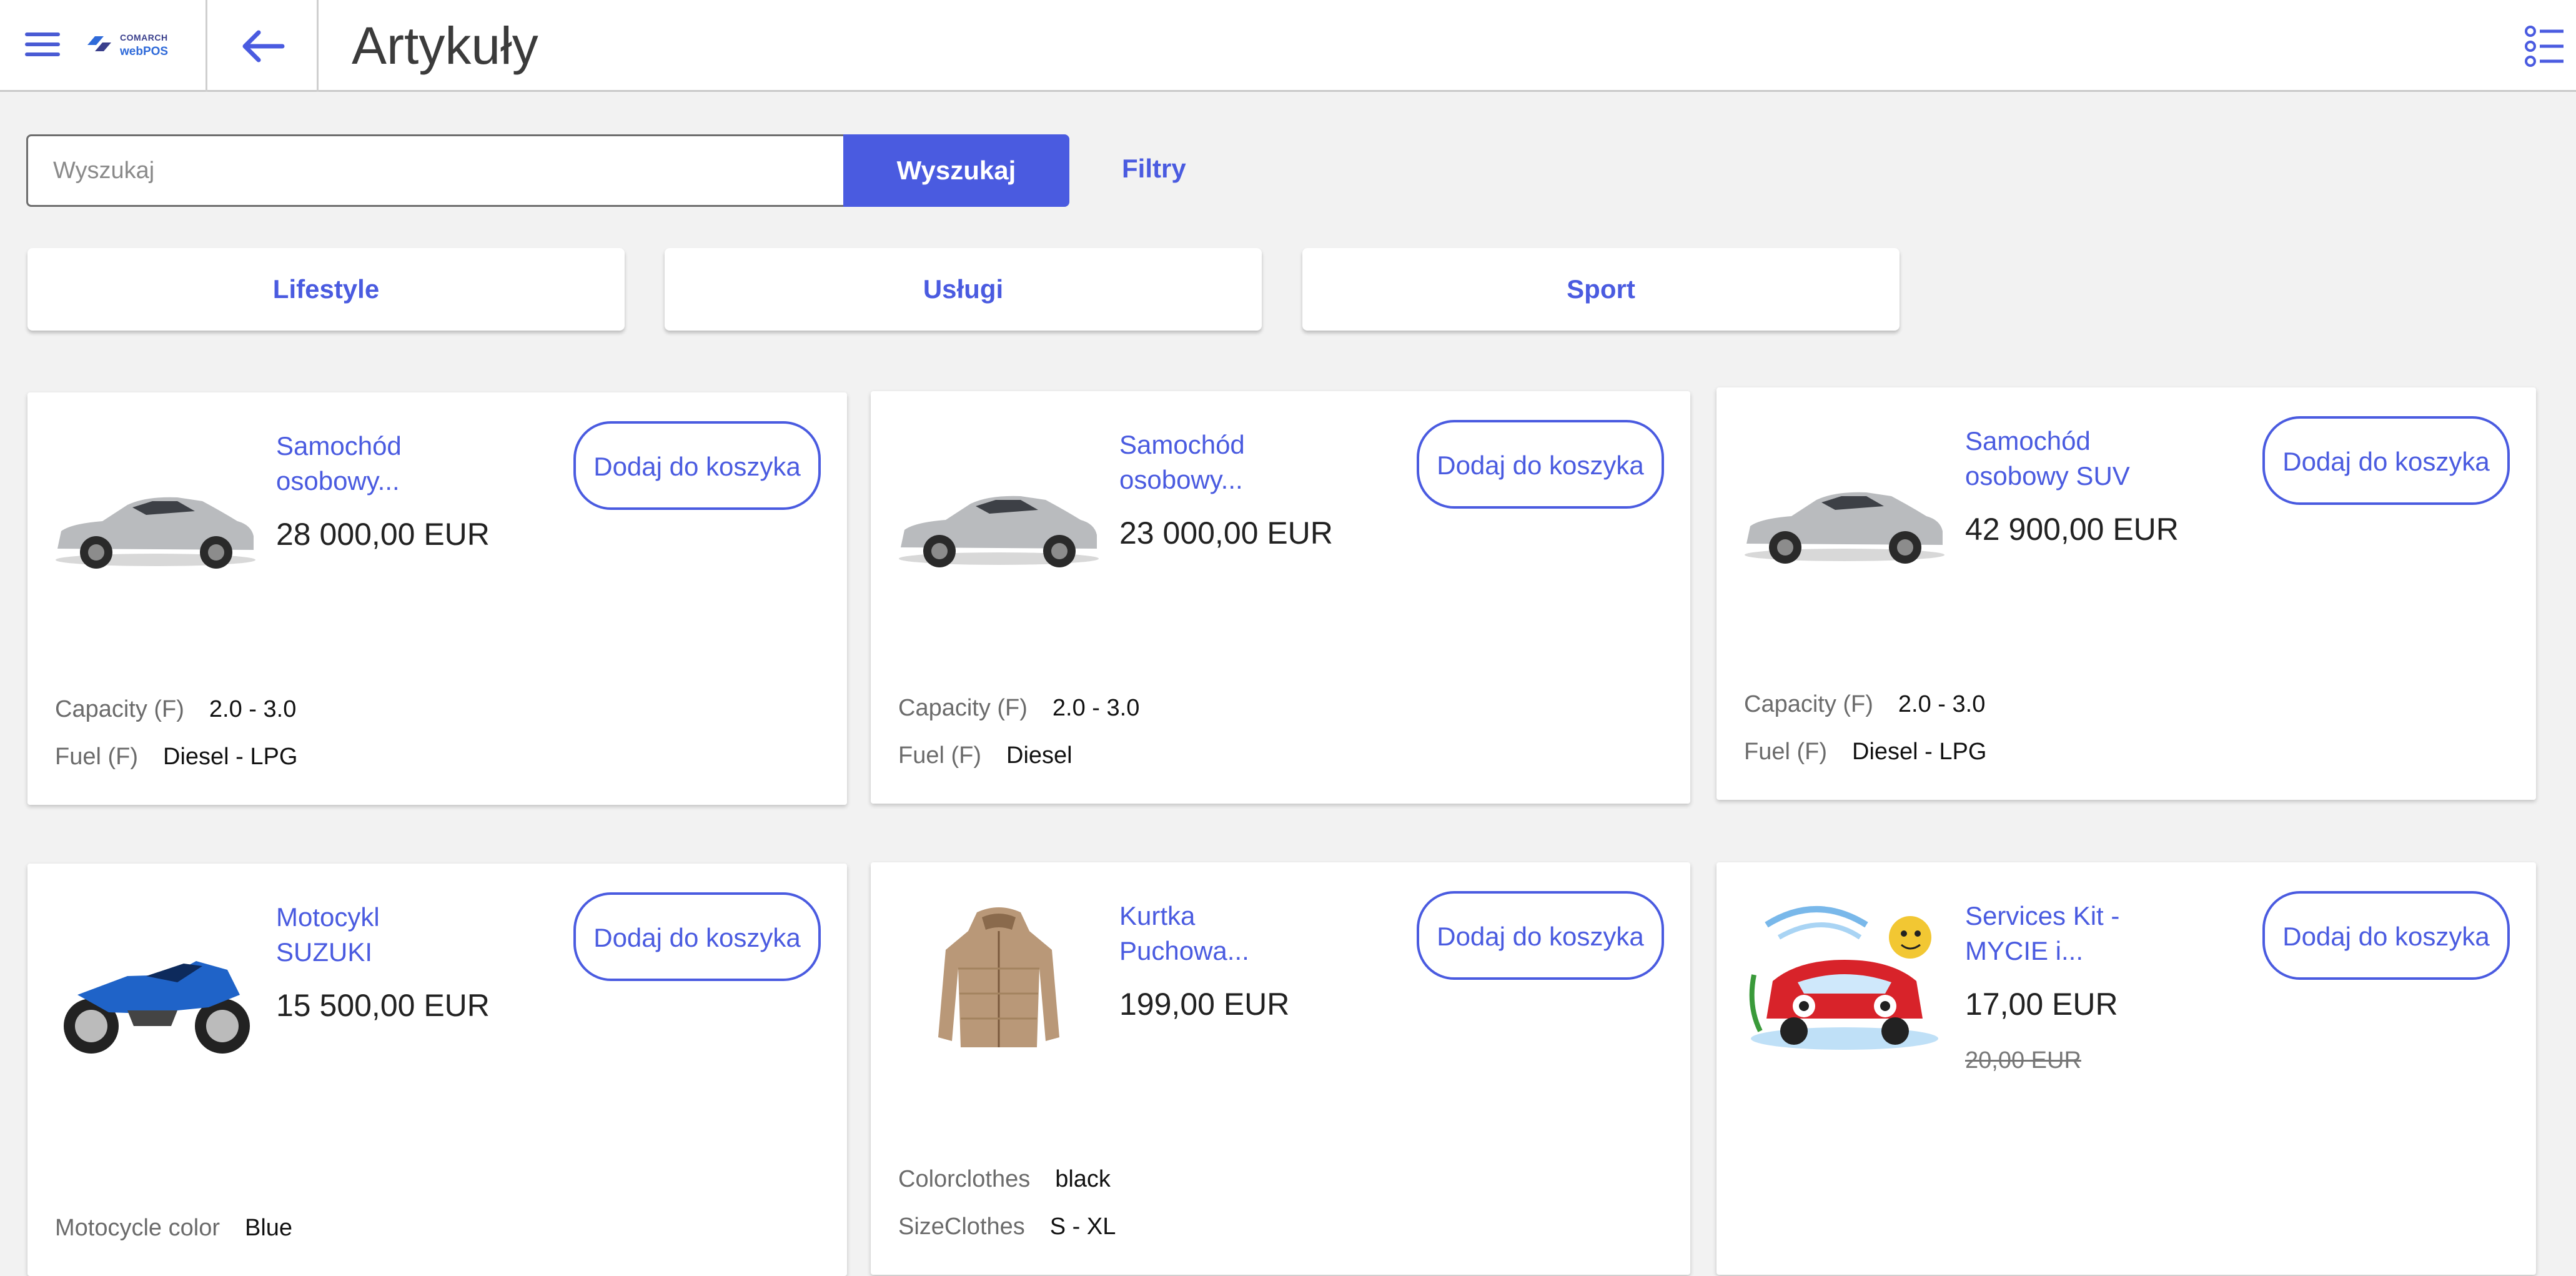 The image size is (2576, 1276). What do you see at coordinates (985, 755) in the screenshot?
I see `product-attribute: Fuel (F) Diesel` at bounding box center [985, 755].